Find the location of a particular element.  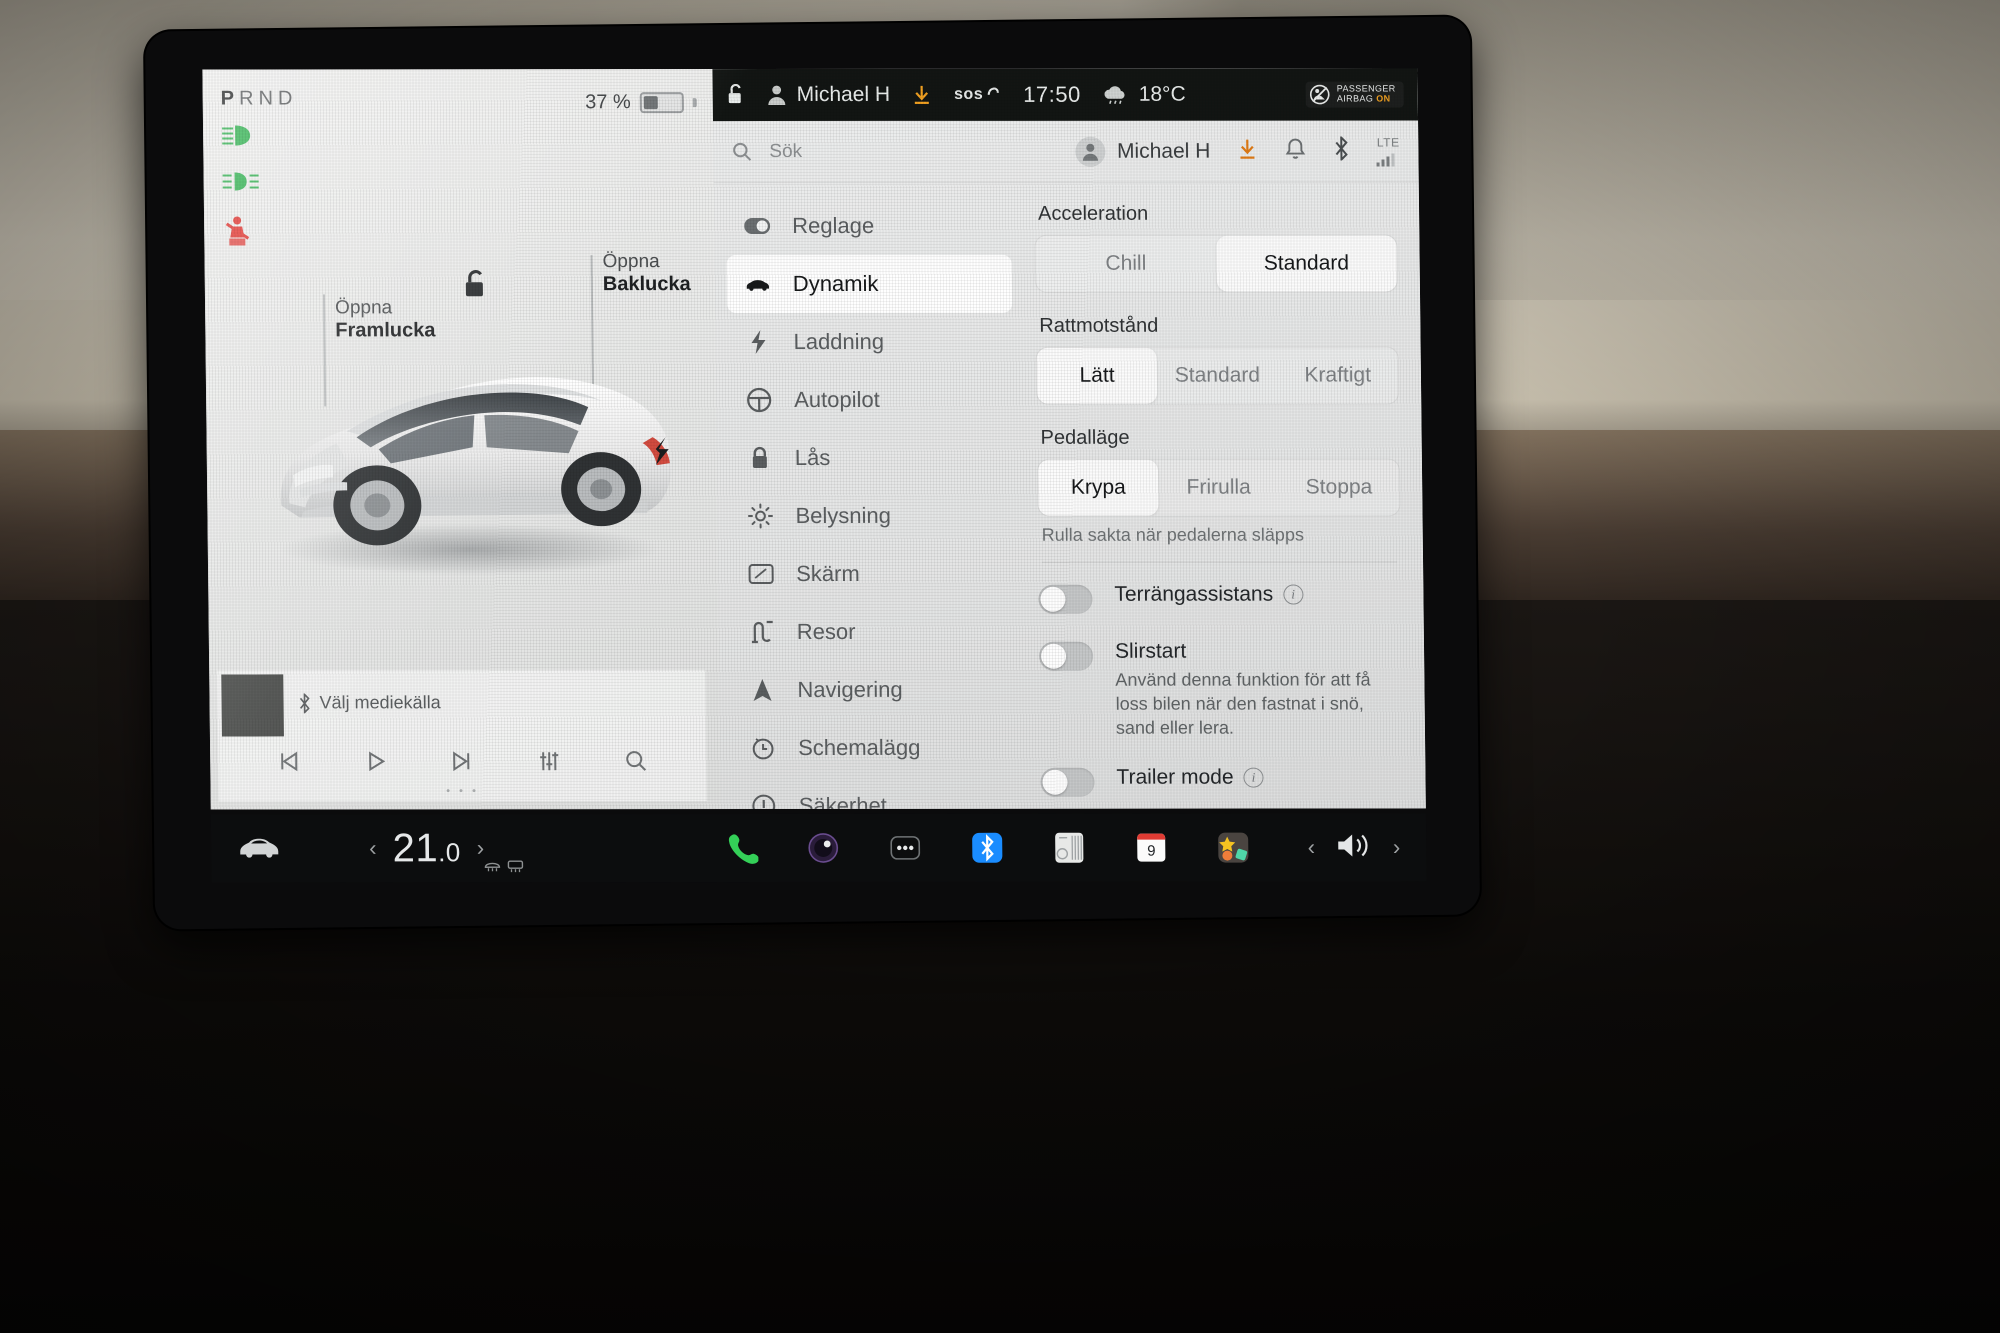

sidebar-label: Dynamik is located at coordinates (835, 283).